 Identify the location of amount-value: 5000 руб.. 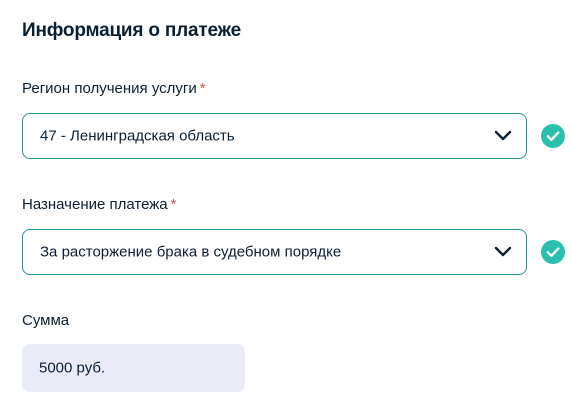
(72, 368).